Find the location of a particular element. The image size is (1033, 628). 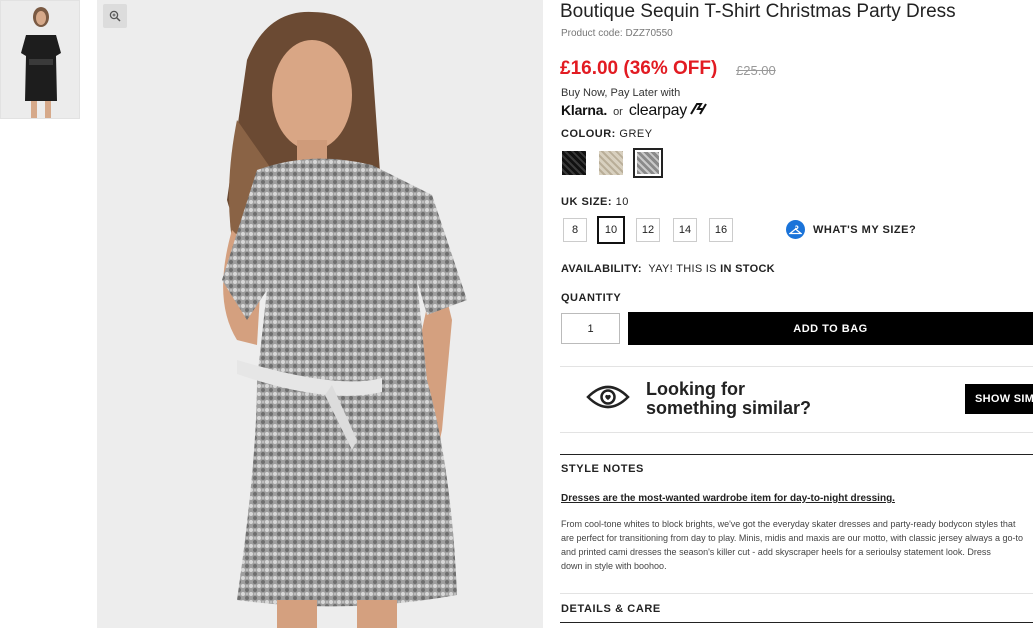

details-care-heading: DETAILS & CARE is located at coordinates (611, 609).